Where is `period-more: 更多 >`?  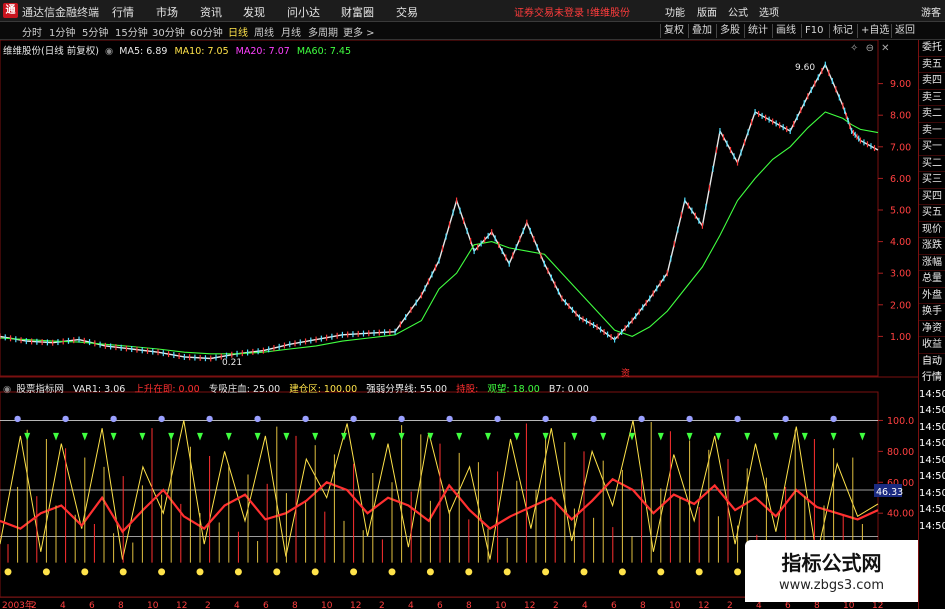
period-more: 更多 > is located at coordinates (359, 31).